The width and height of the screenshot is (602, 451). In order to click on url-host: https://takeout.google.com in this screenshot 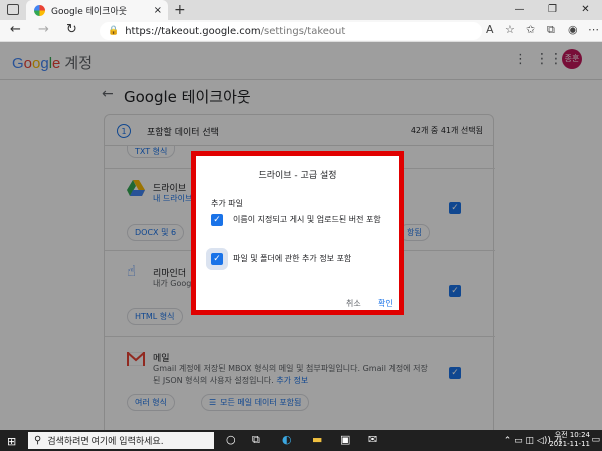, I will do `click(193, 31)`.